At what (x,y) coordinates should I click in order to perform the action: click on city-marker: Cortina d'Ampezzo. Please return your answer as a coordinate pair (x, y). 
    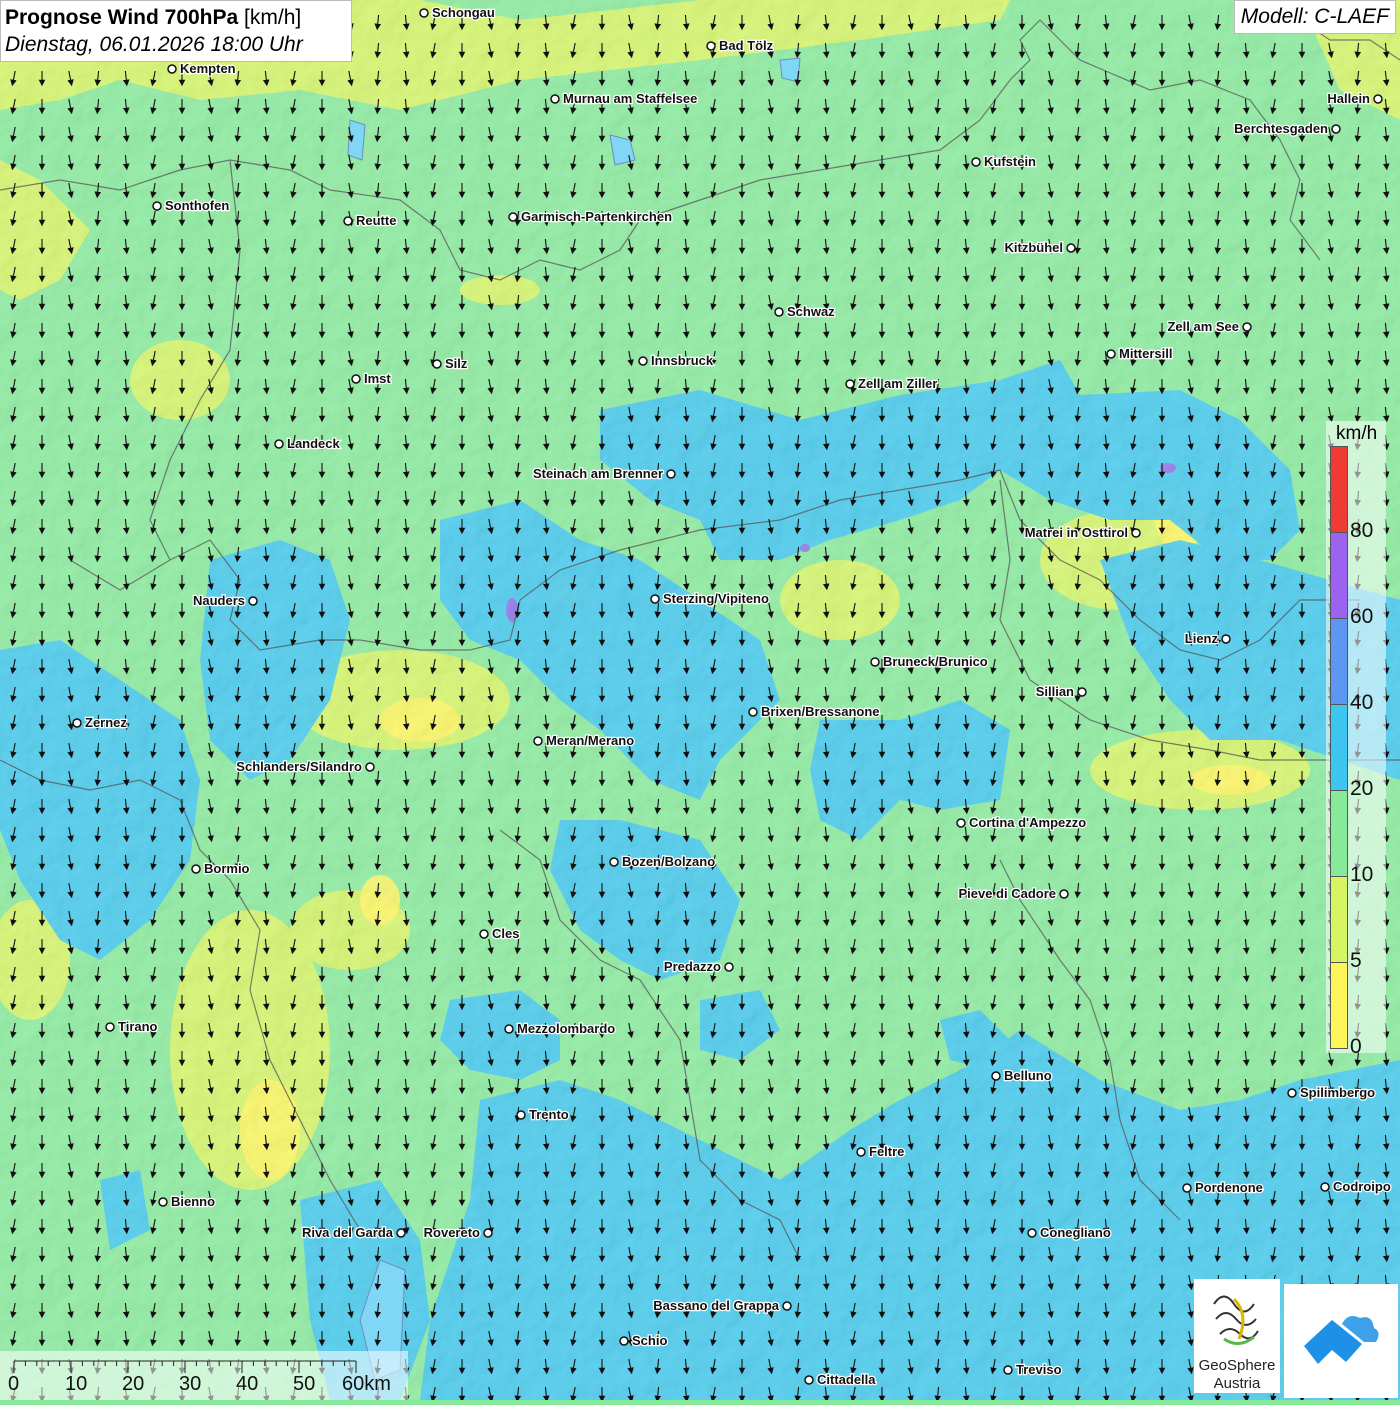
    Looking at the image, I should click on (1022, 822).